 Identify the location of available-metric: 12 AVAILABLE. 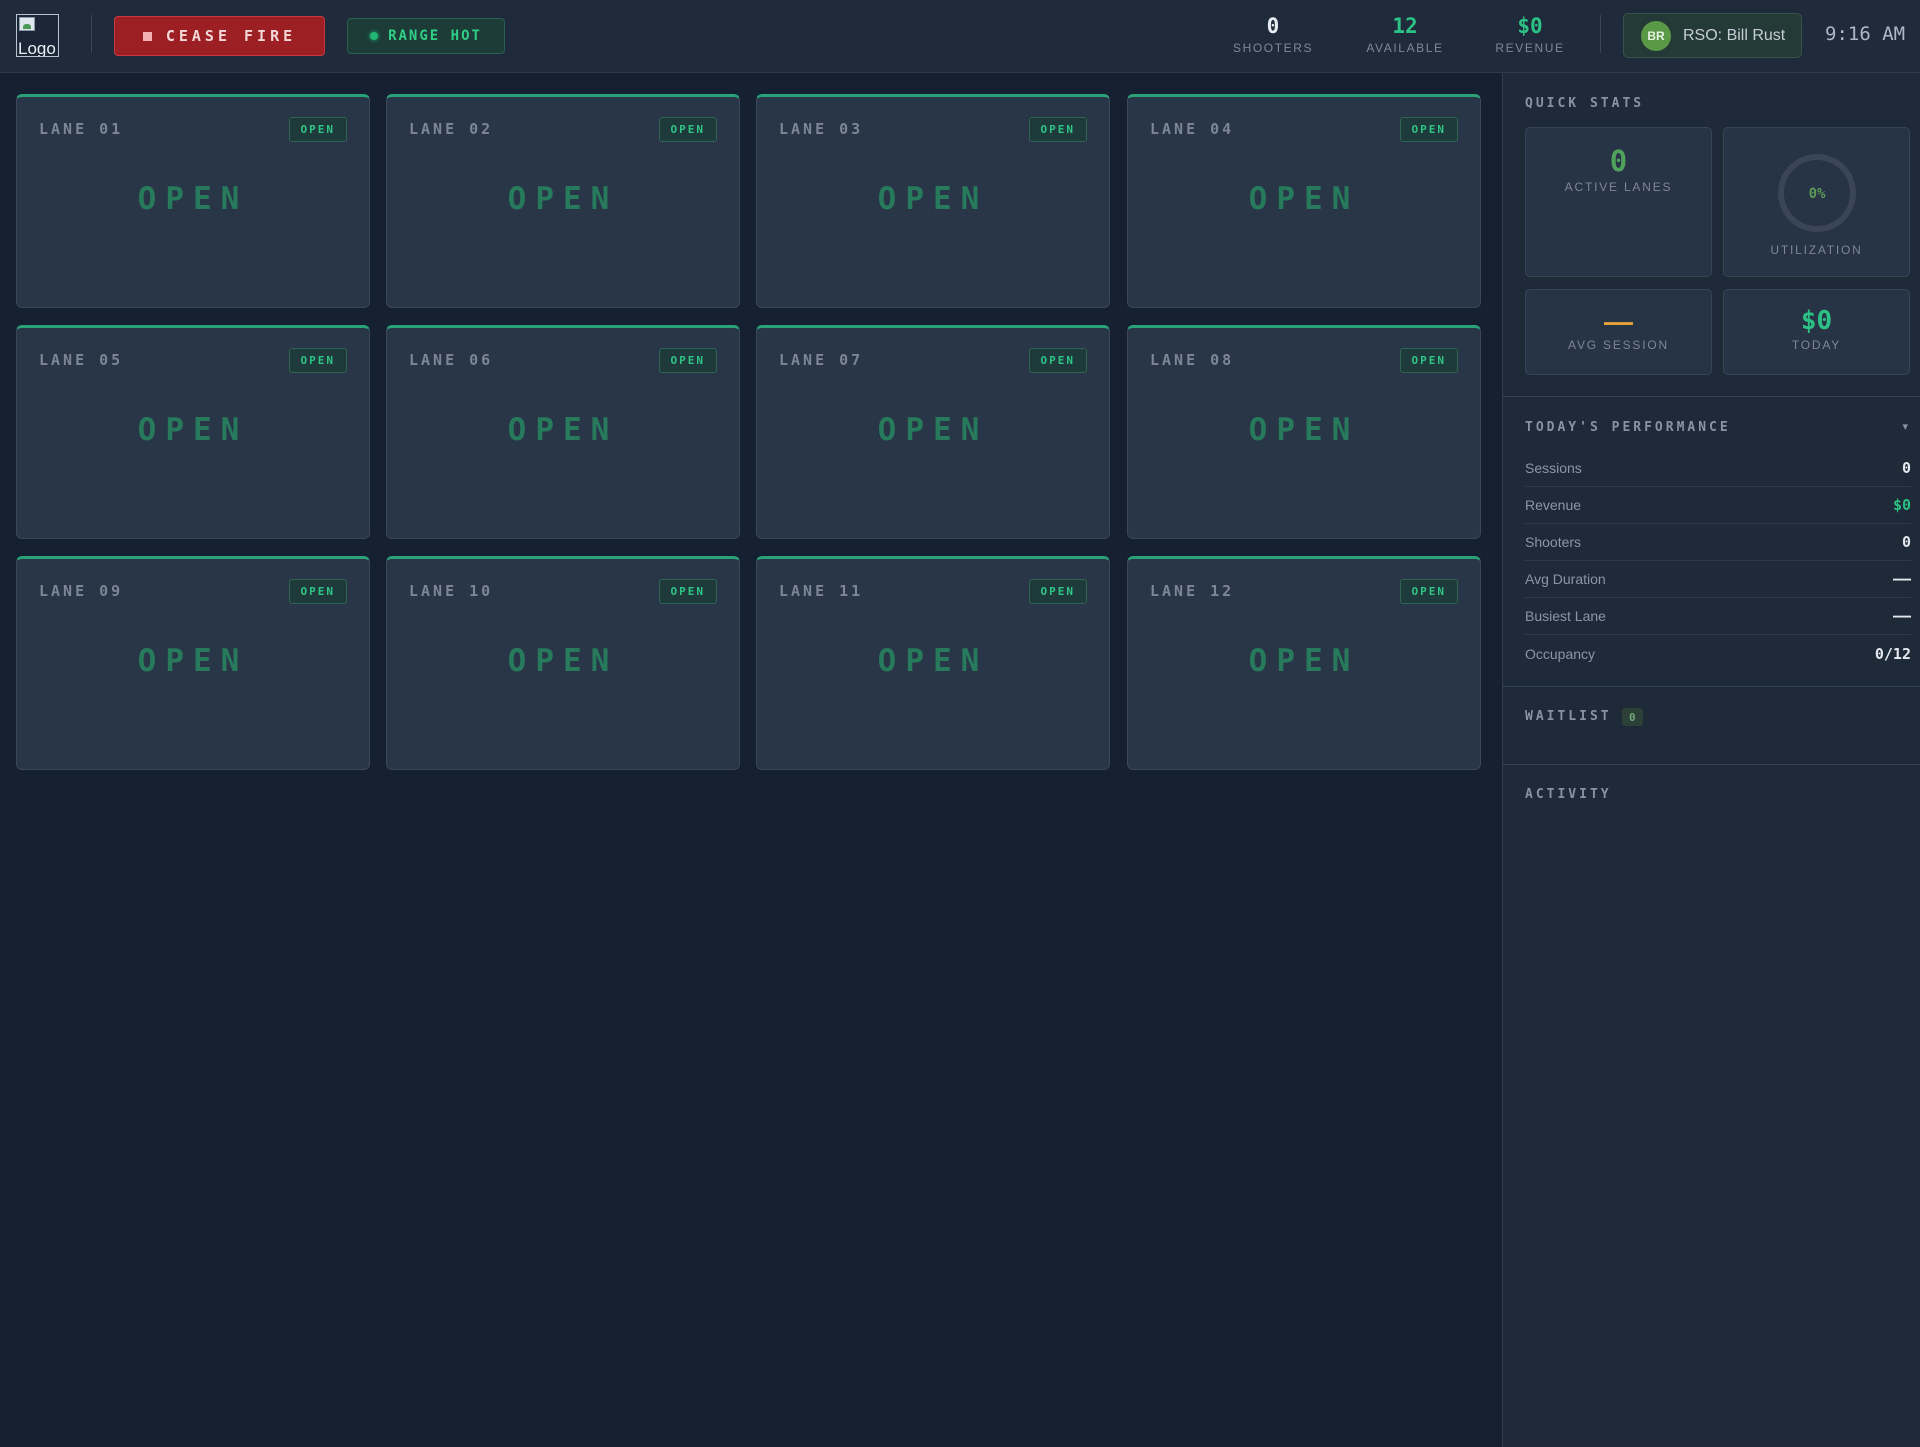
(1405, 34).